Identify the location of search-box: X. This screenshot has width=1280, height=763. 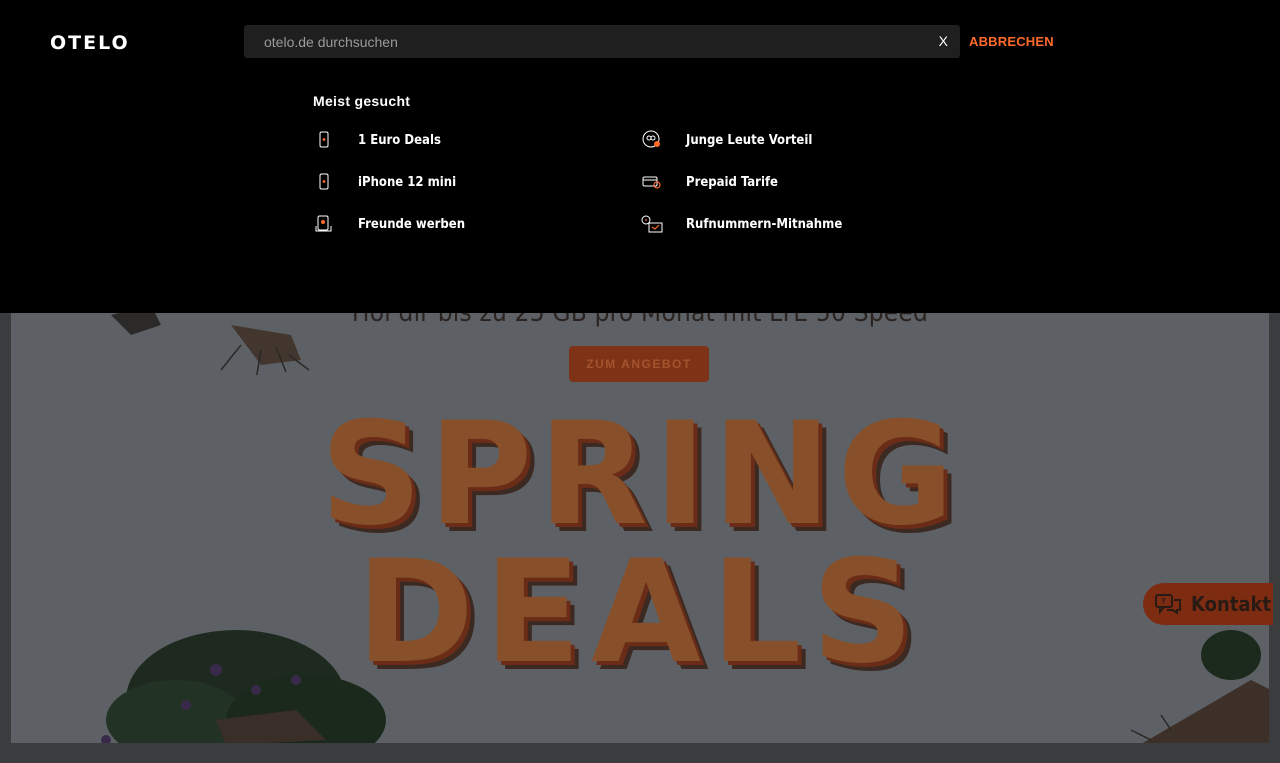
(602, 41).